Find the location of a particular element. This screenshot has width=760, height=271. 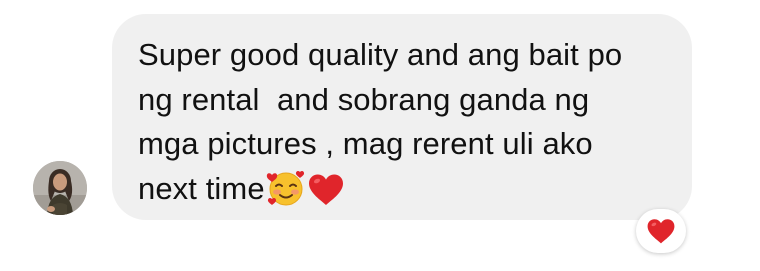

message-line: mga pictures , mag rerent uli ako is located at coordinates (365, 143).